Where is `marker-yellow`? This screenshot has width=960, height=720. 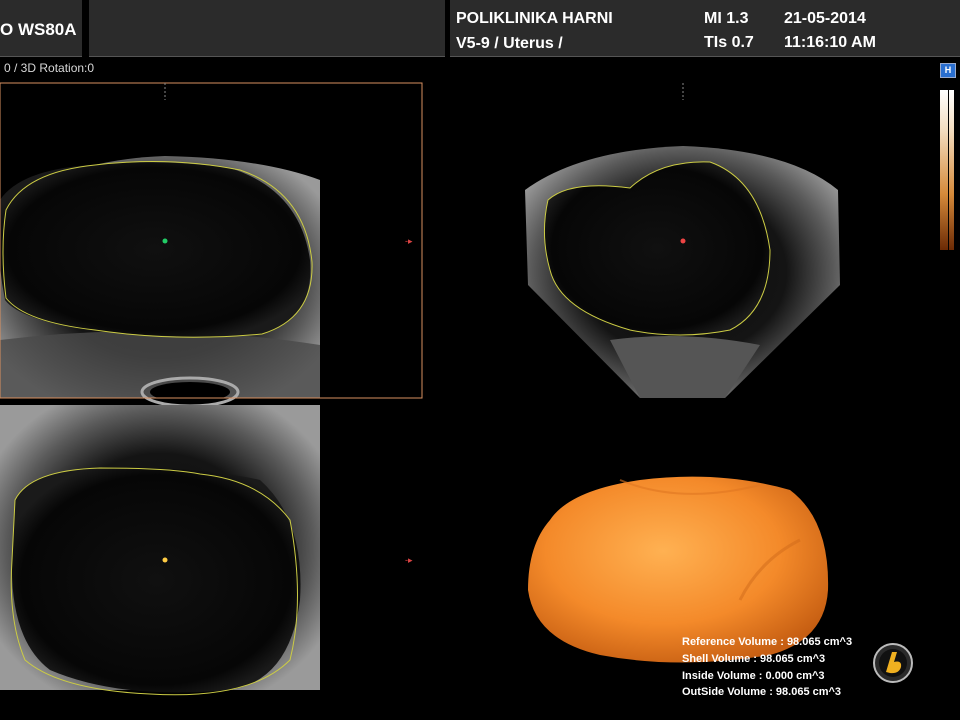 marker-yellow is located at coordinates (165, 560).